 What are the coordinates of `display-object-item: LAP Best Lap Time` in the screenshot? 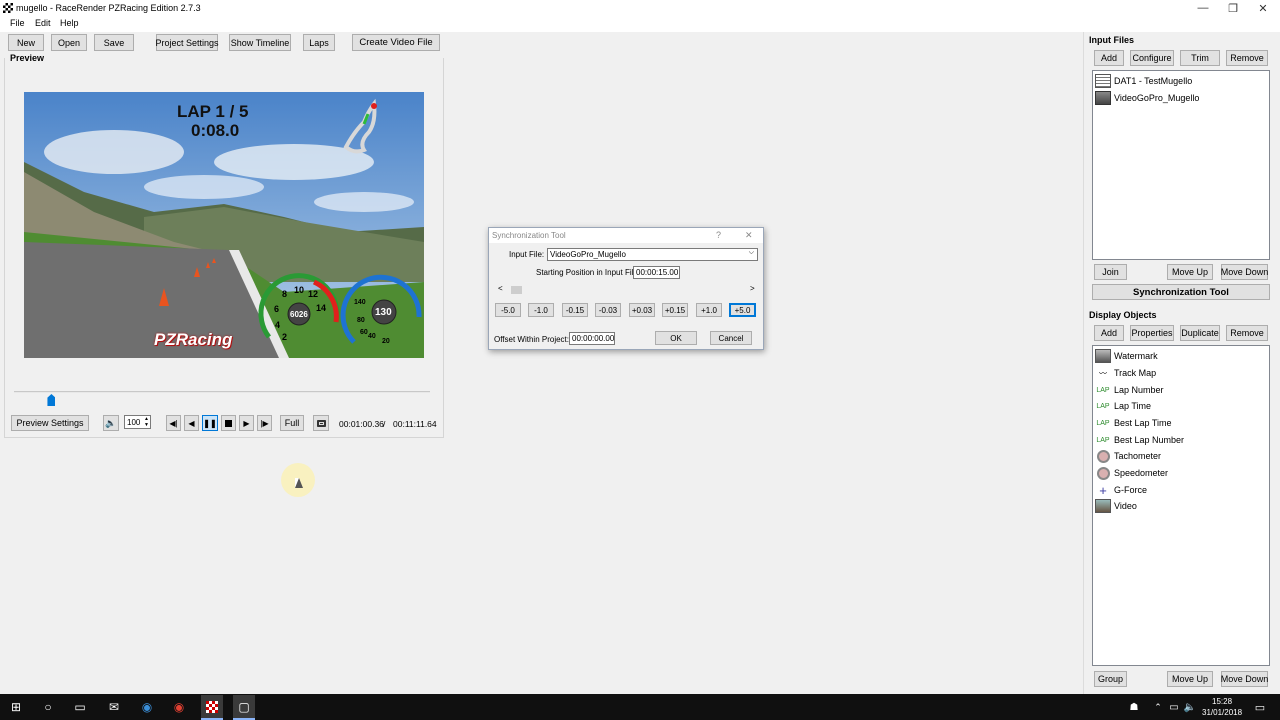 It's located at (1133, 423).